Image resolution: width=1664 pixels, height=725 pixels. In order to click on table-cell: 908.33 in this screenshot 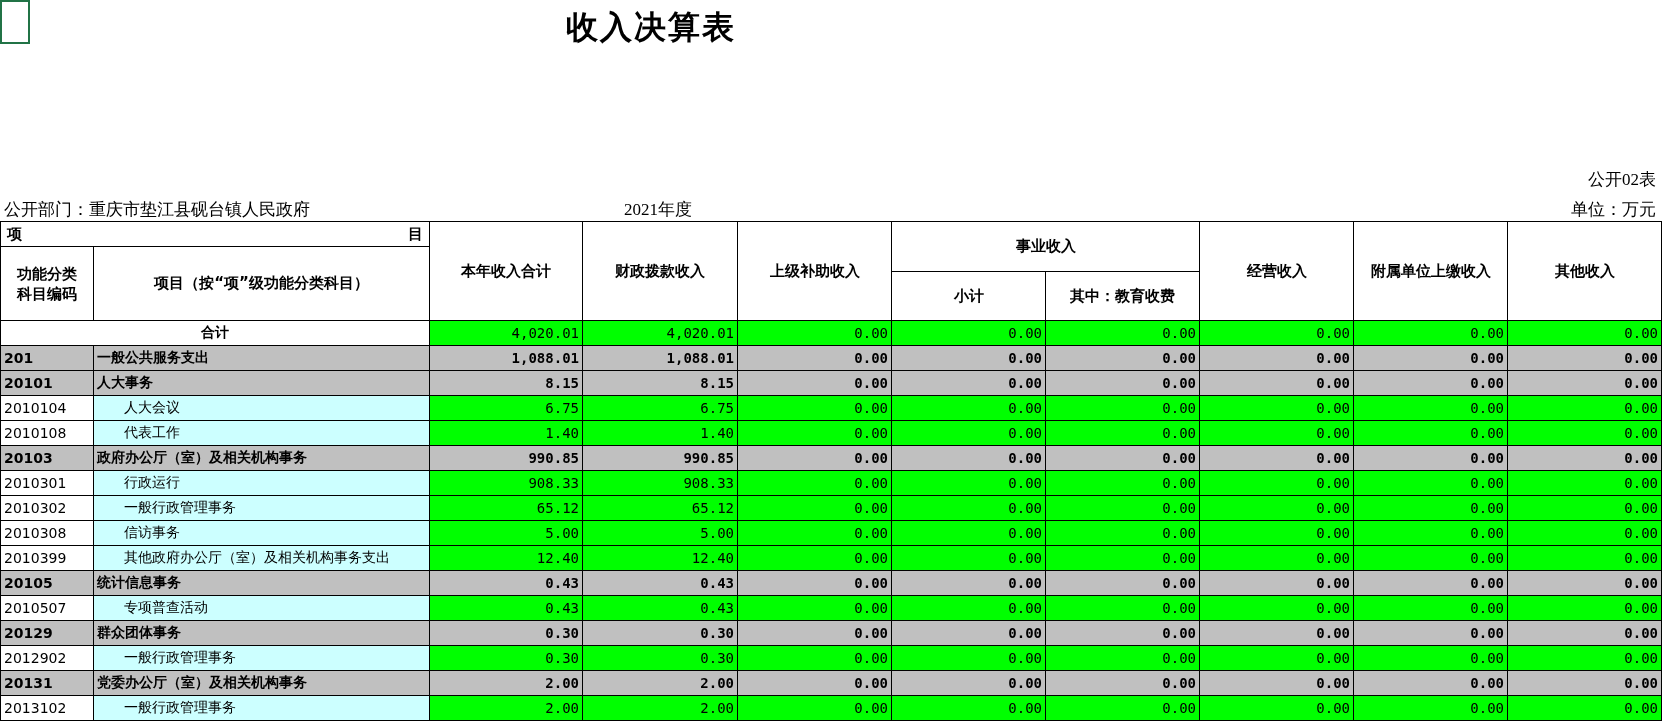, I will do `click(506, 483)`.